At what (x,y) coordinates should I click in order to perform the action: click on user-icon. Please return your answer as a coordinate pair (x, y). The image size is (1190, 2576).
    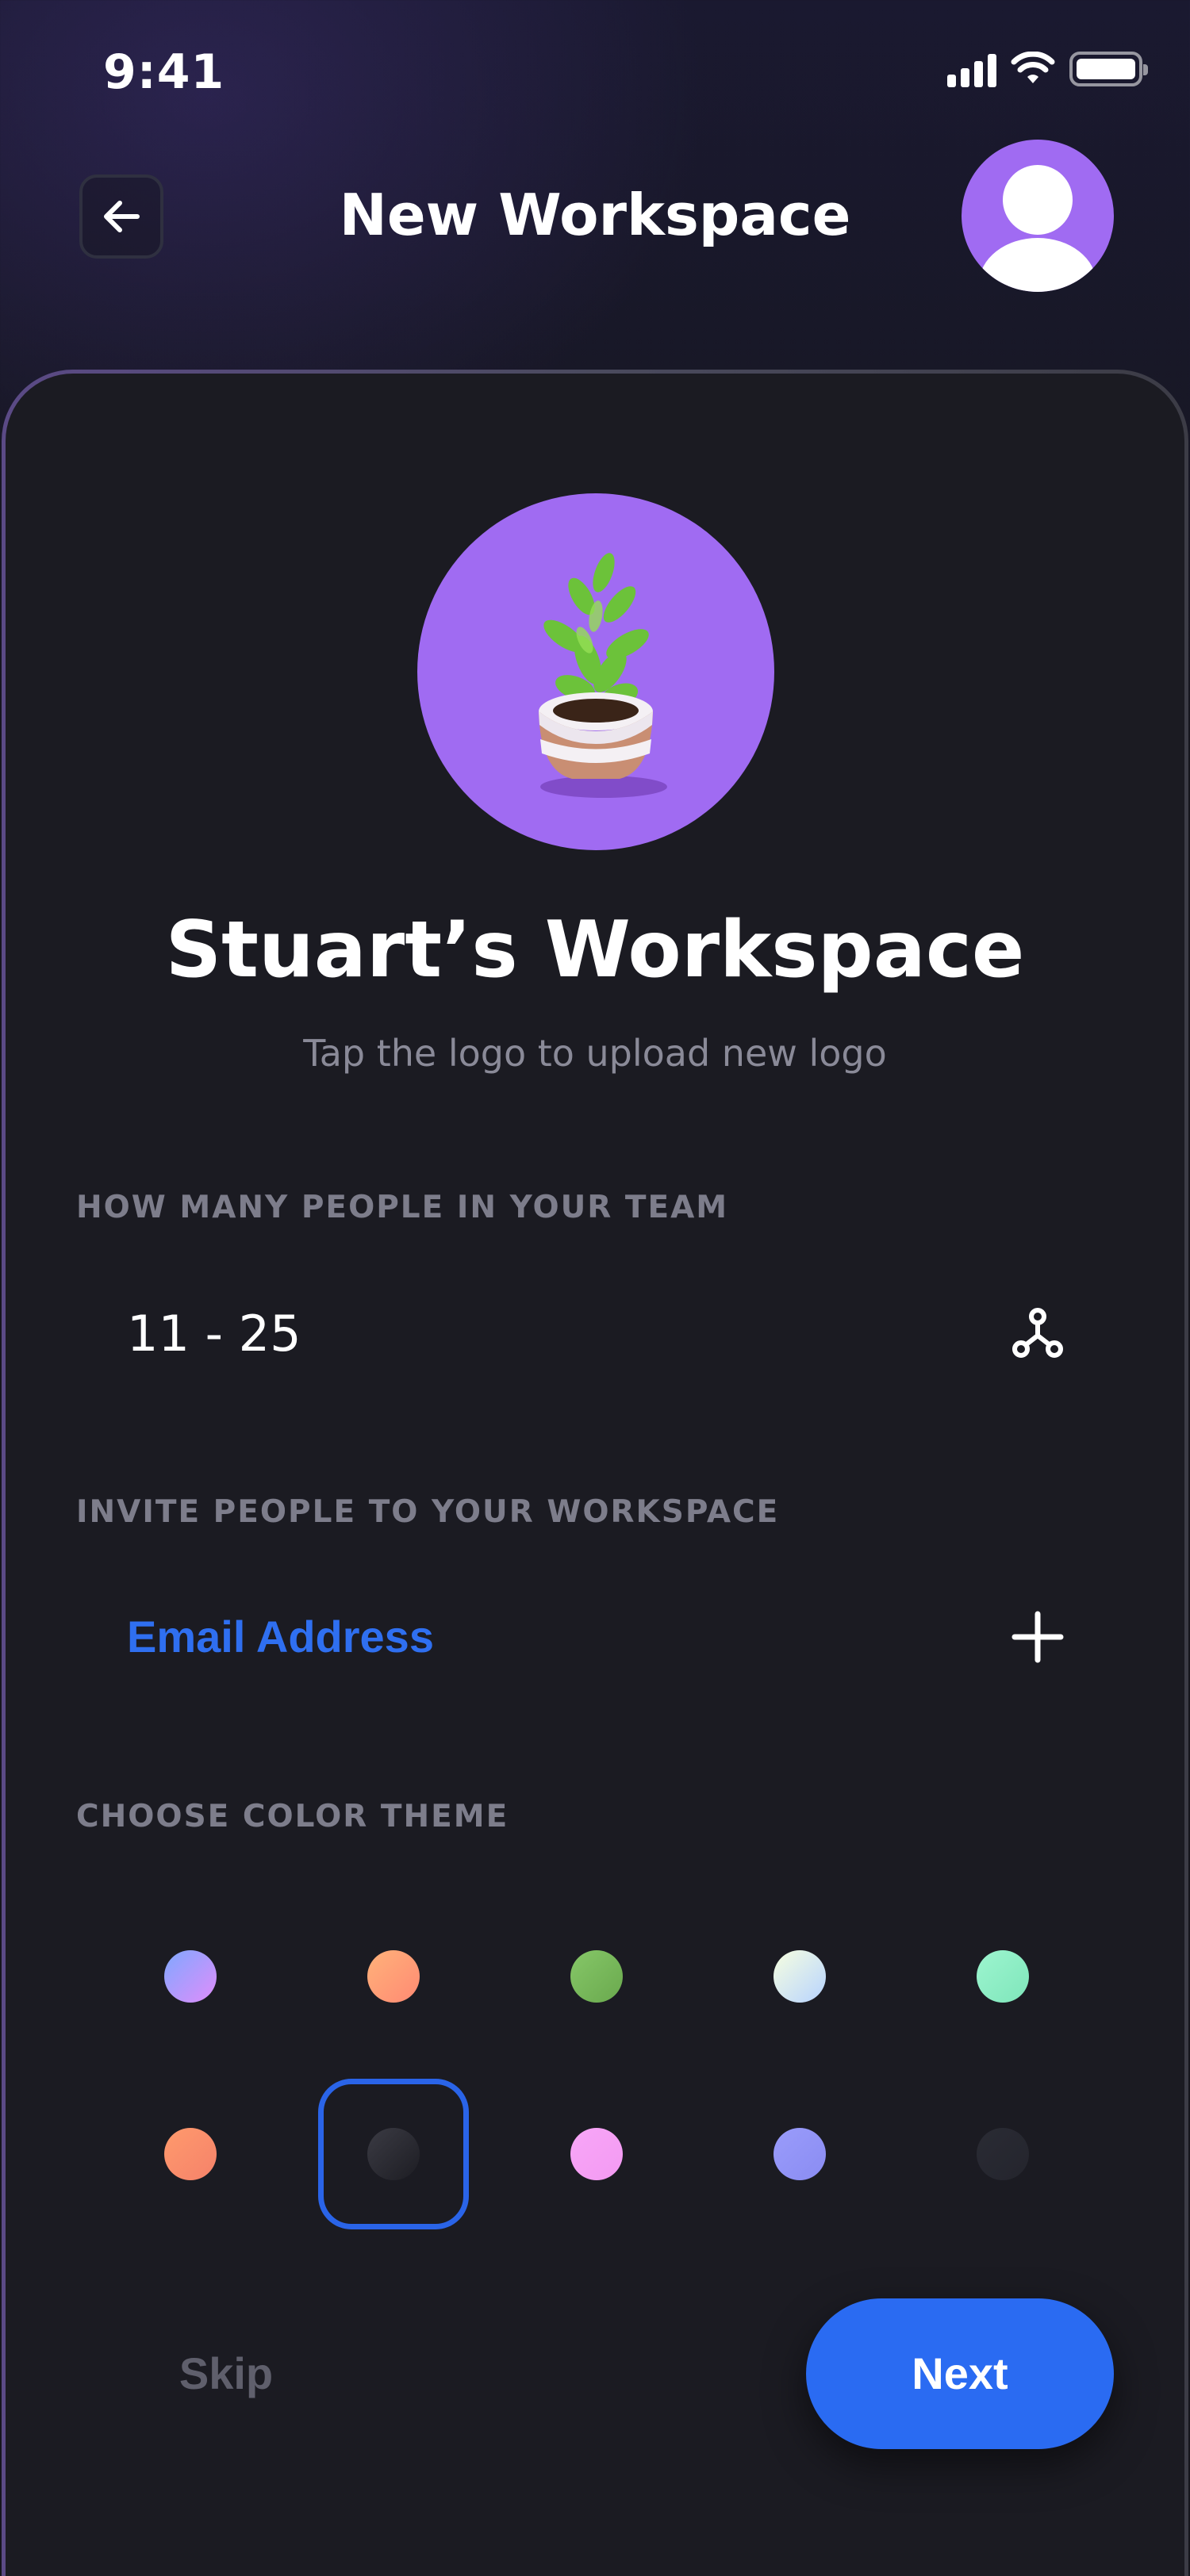
    Looking at the image, I should click on (1037, 229).